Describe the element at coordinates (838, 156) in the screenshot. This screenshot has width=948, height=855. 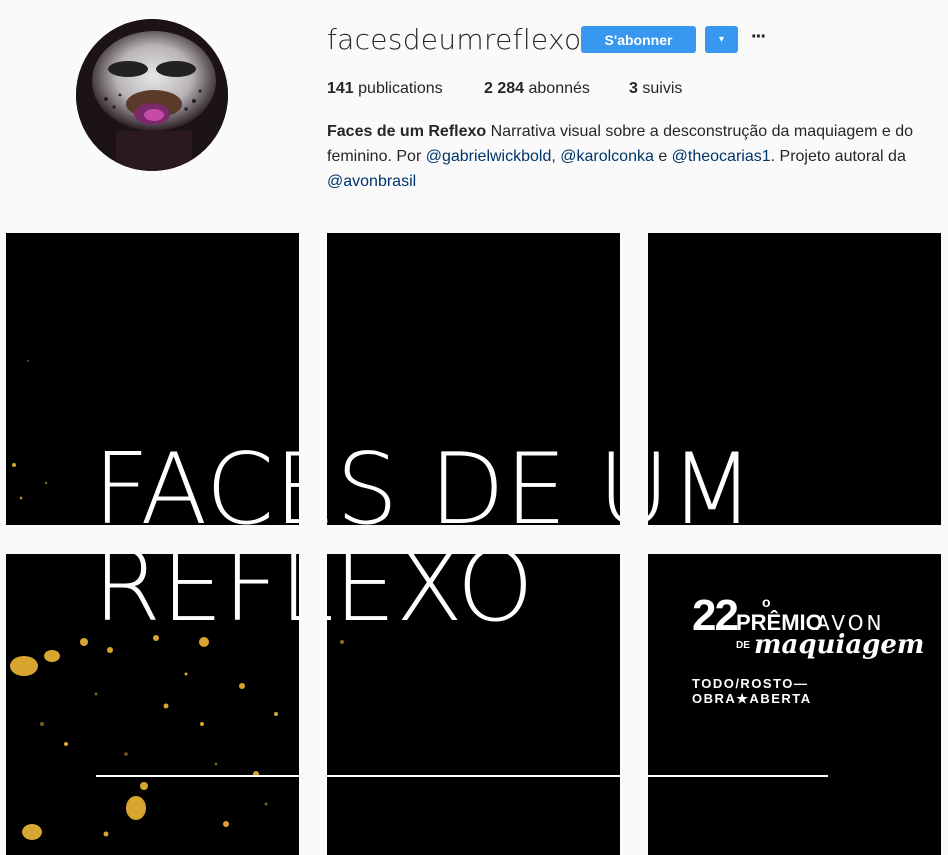
I see `bio-text: . Projeto autoral da` at that location.